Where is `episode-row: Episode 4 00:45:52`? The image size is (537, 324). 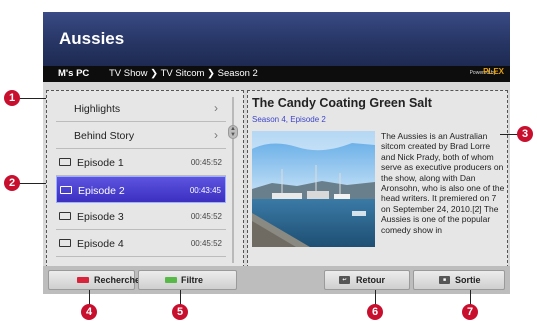
episode-row: Episode 4 00:45:52 is located at coordinates (141, 243).